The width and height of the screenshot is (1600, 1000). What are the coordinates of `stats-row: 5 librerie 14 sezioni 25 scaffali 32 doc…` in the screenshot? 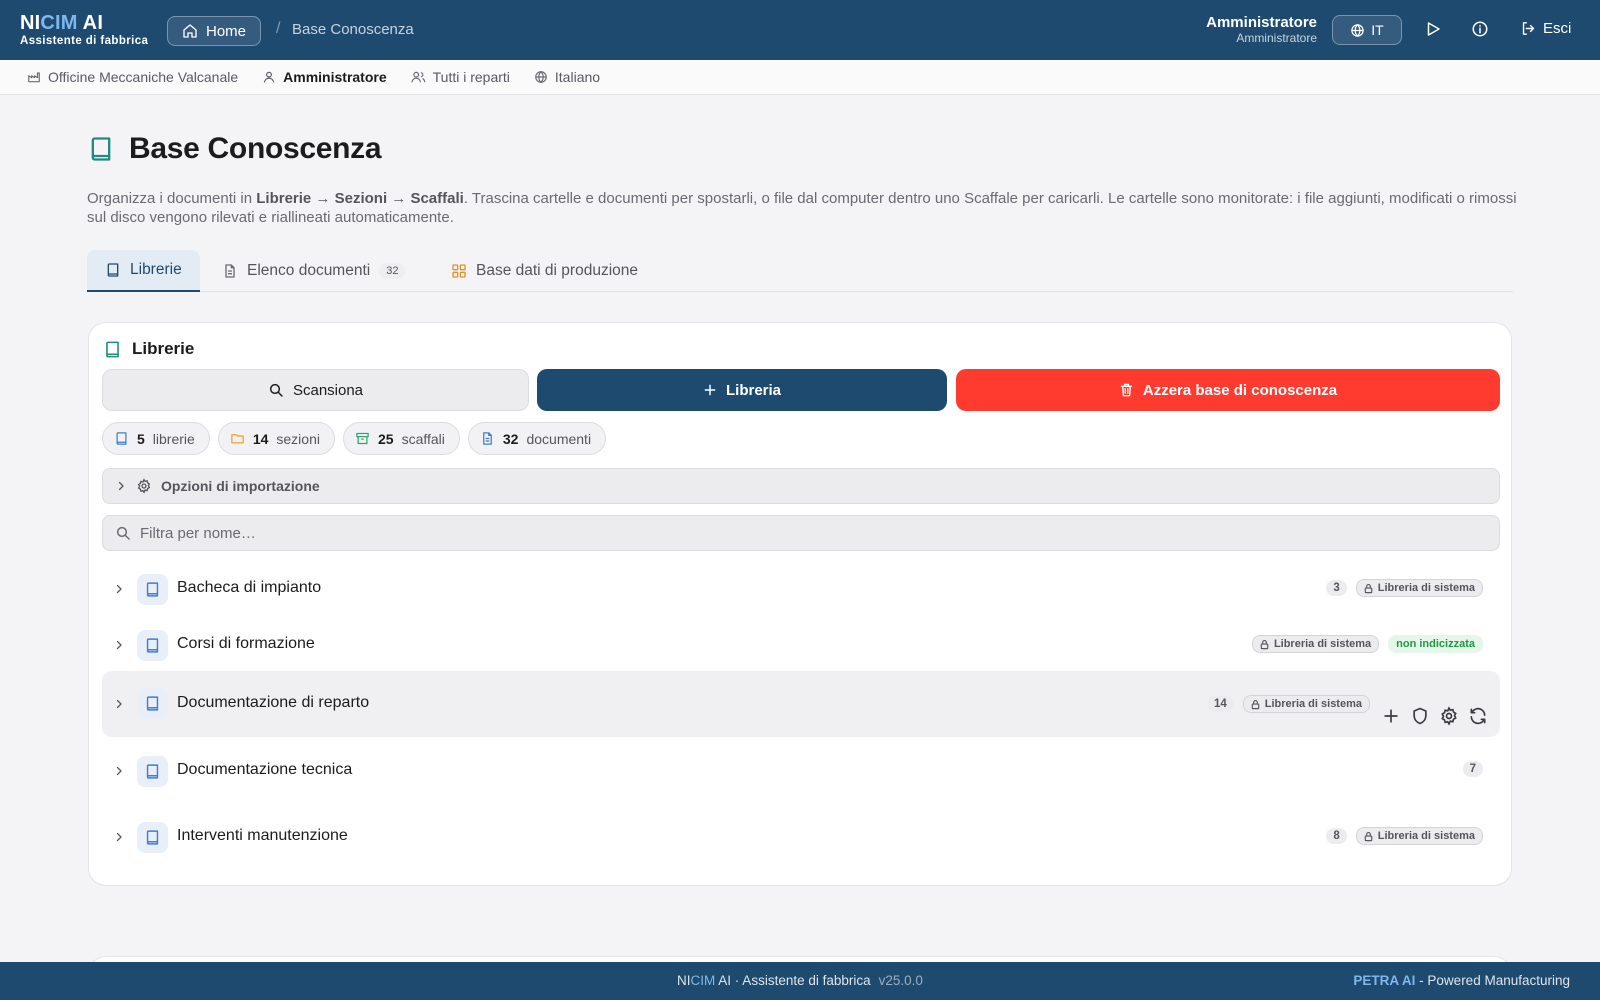 It's located at (354, 438).